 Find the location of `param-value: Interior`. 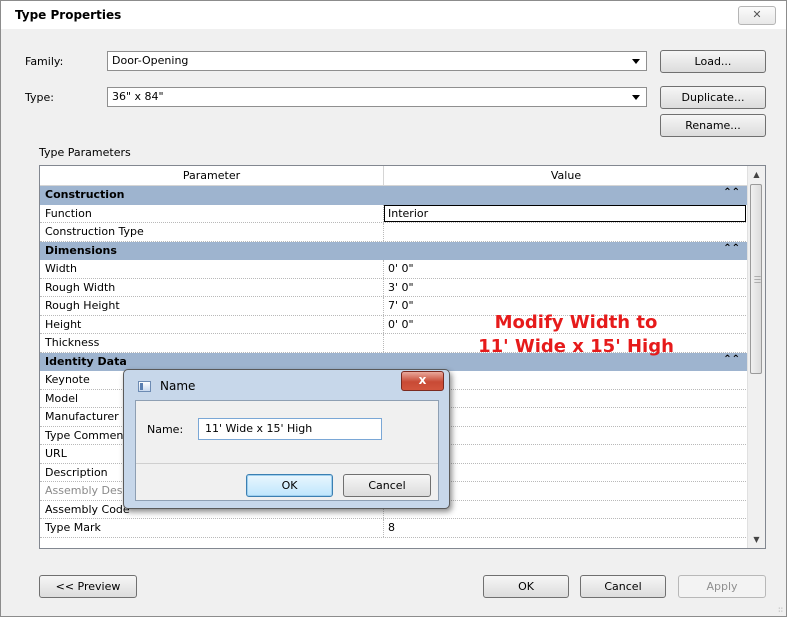

param-value: Interior is located at coordinates (408, 213).